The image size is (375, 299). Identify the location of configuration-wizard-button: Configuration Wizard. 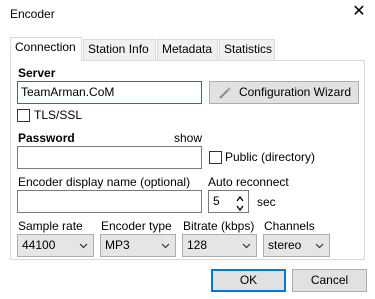
(284, 92).